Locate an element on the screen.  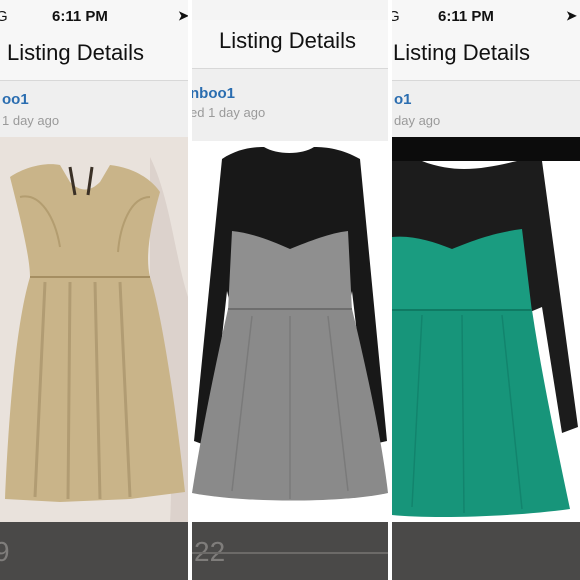
seller-username: o1 is located at coordinates (403, 99).